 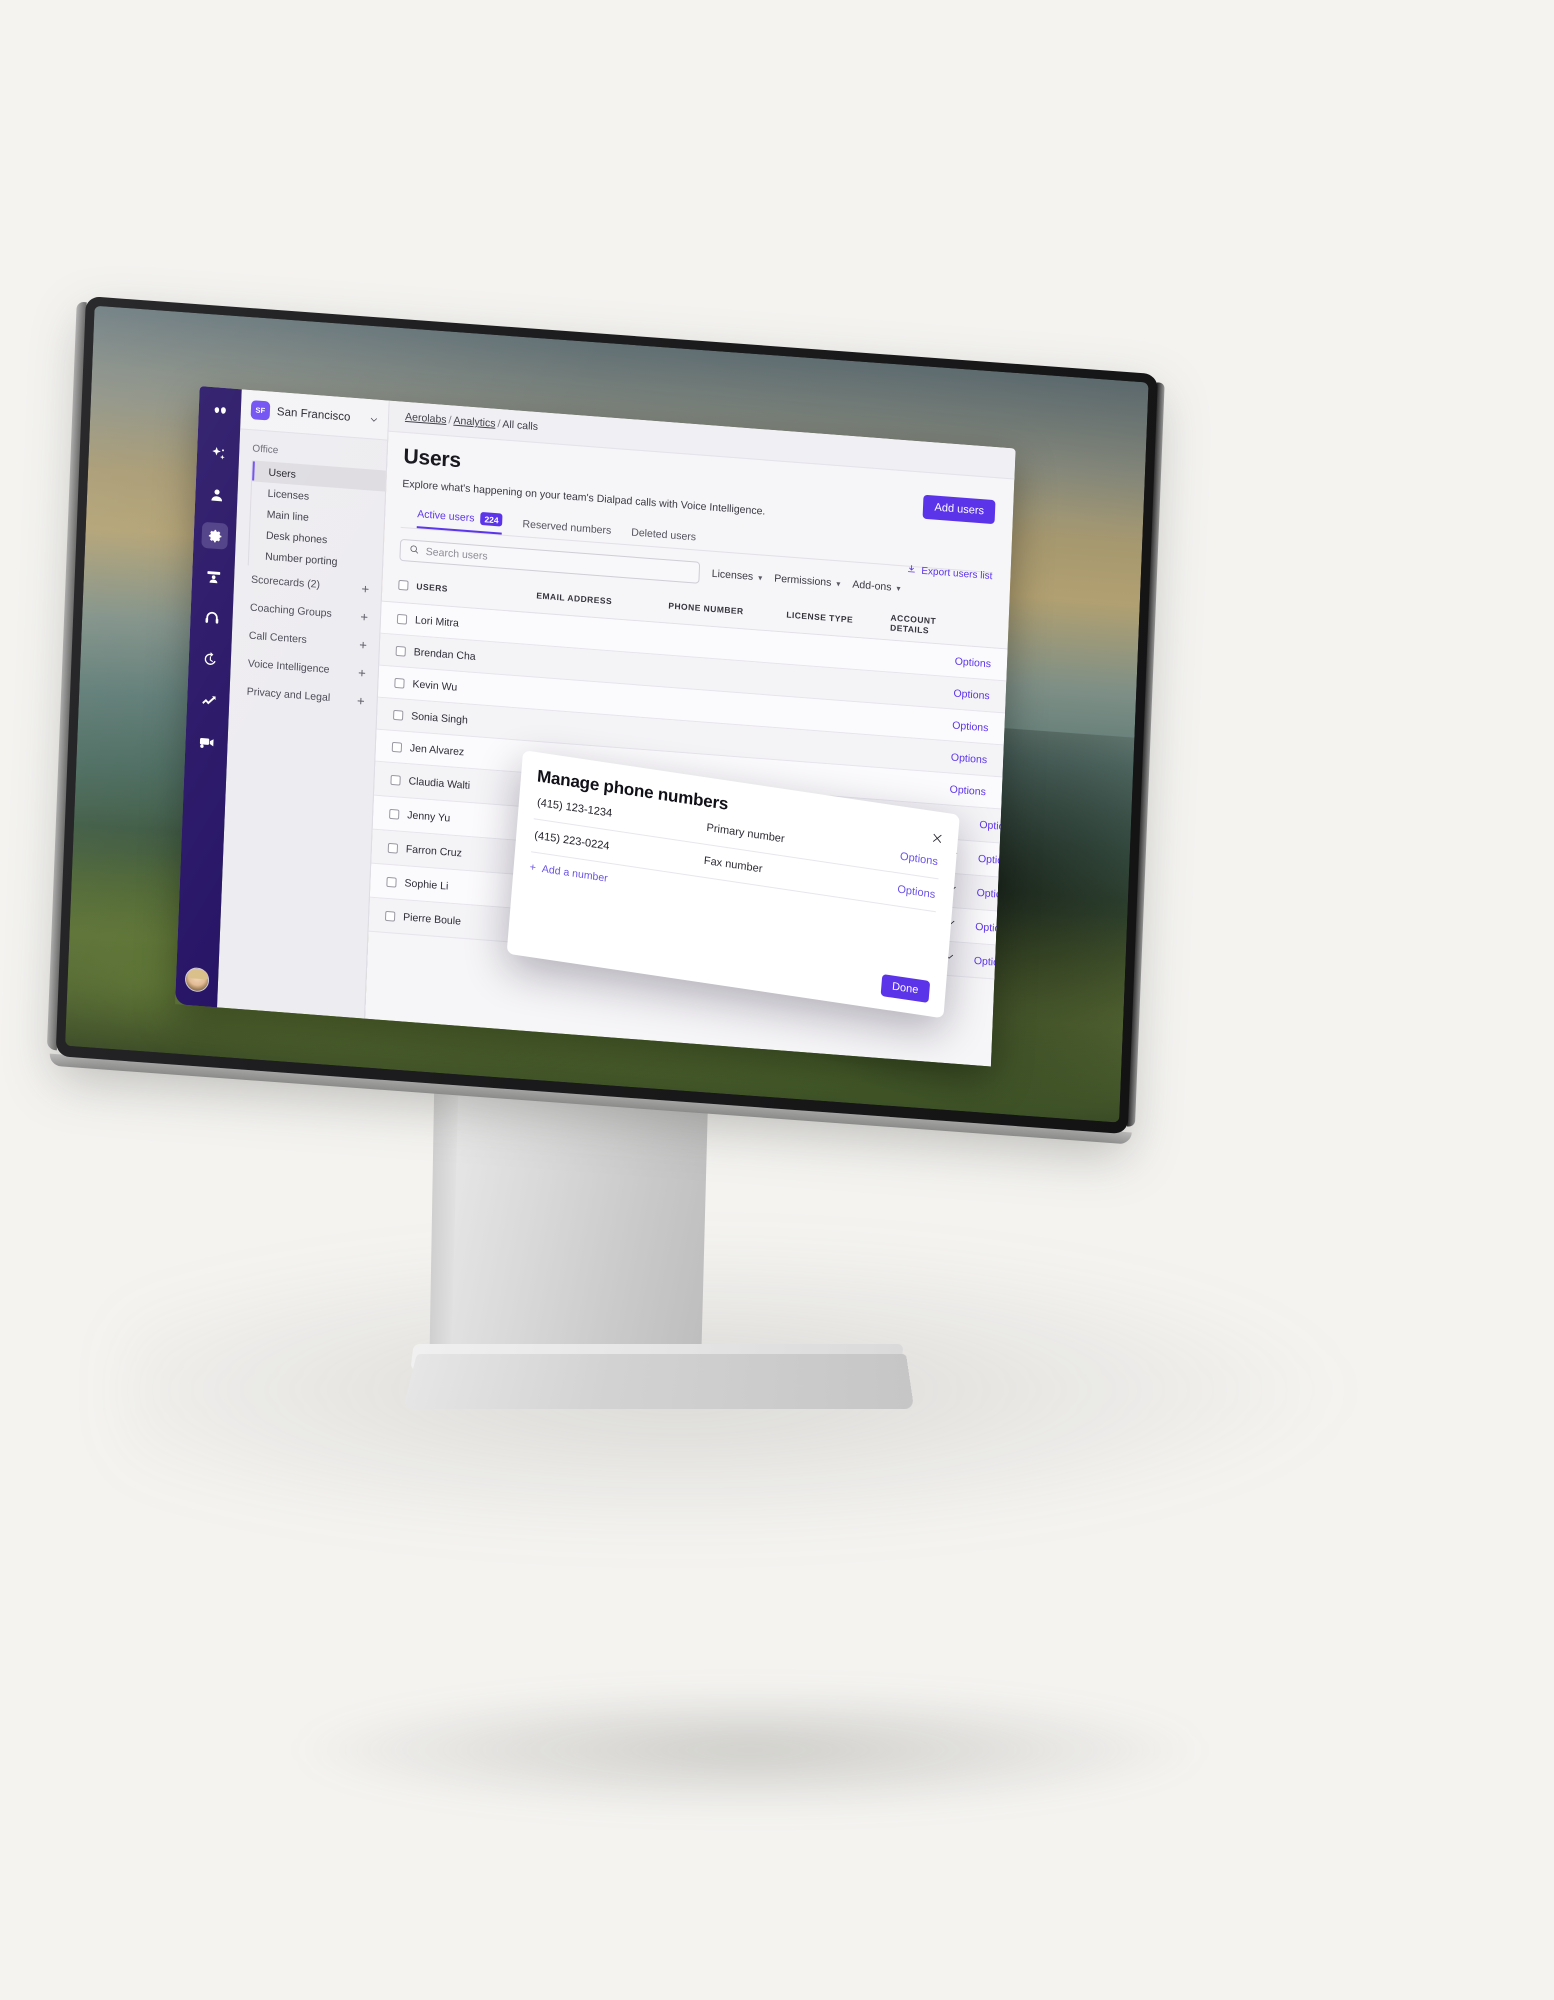 What do you see at coordinates (209, 659) in the screenshot?
I see `call-history-clock-icon` at bounding box center [209, 659].